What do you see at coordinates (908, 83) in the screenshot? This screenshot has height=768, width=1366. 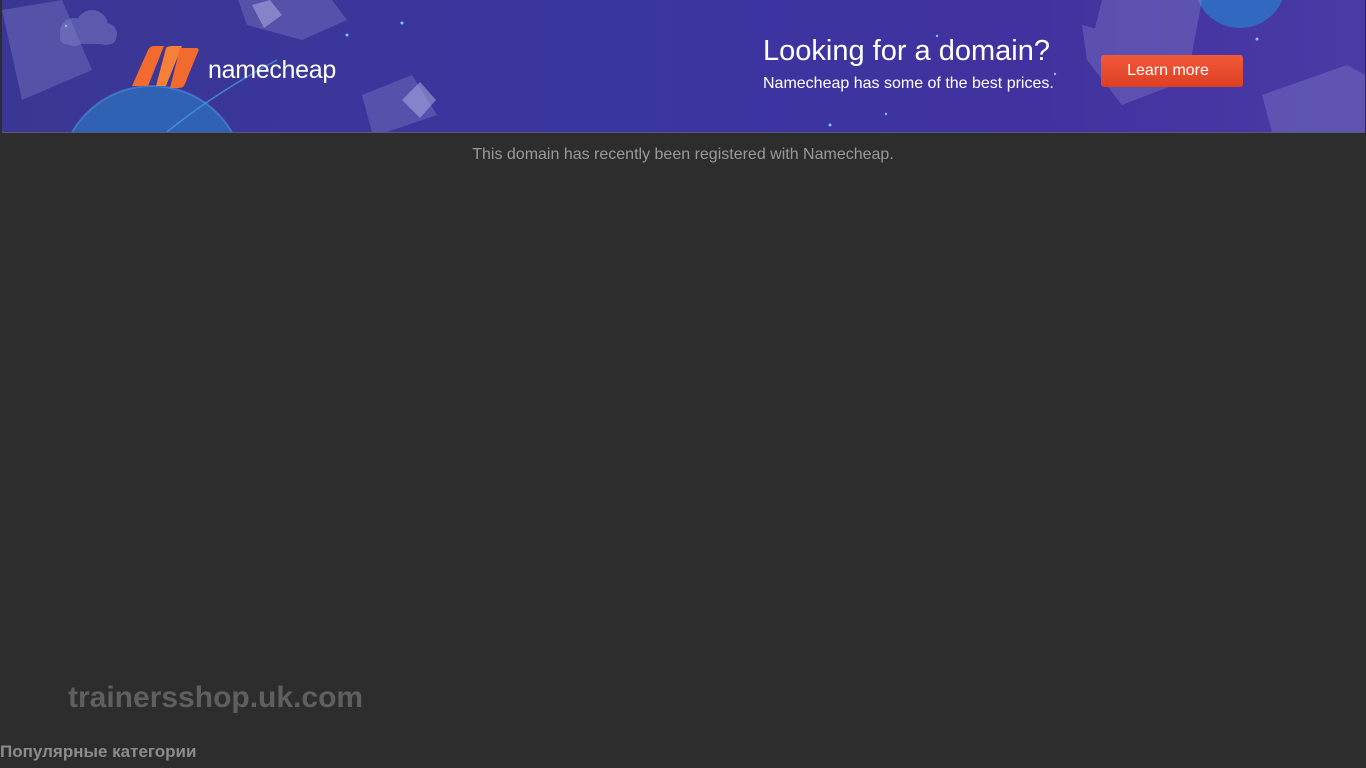 I see `promo-subtitle: Namecheap has some of the best prices.` at bounding box center [908, 83].